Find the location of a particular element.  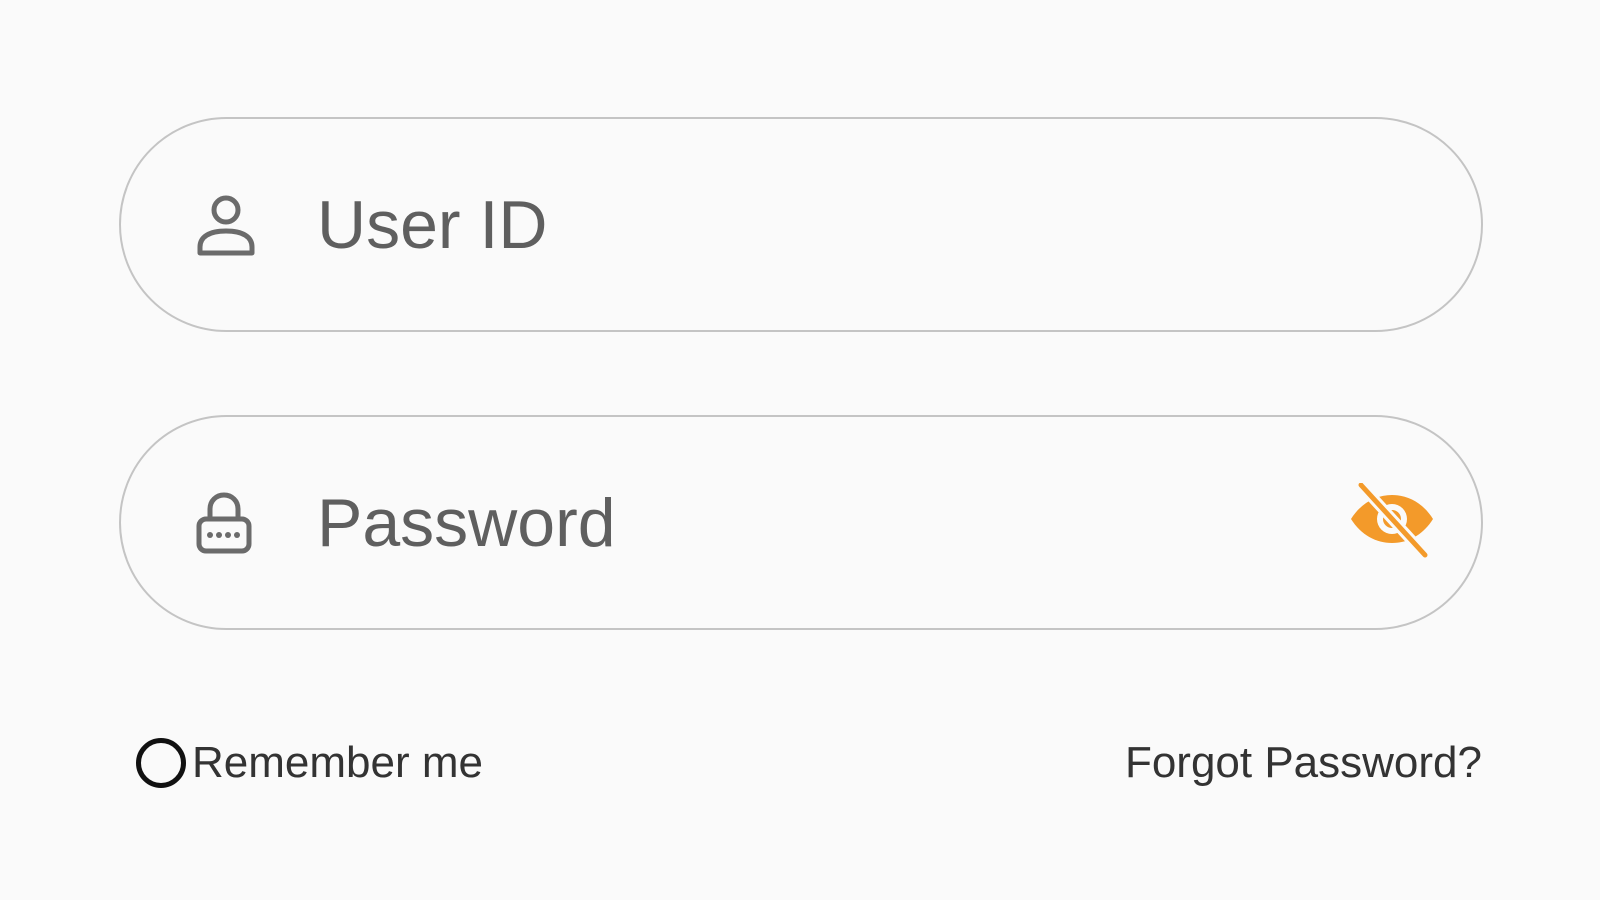

remember-me-radio is located at coordinates (161, 763).